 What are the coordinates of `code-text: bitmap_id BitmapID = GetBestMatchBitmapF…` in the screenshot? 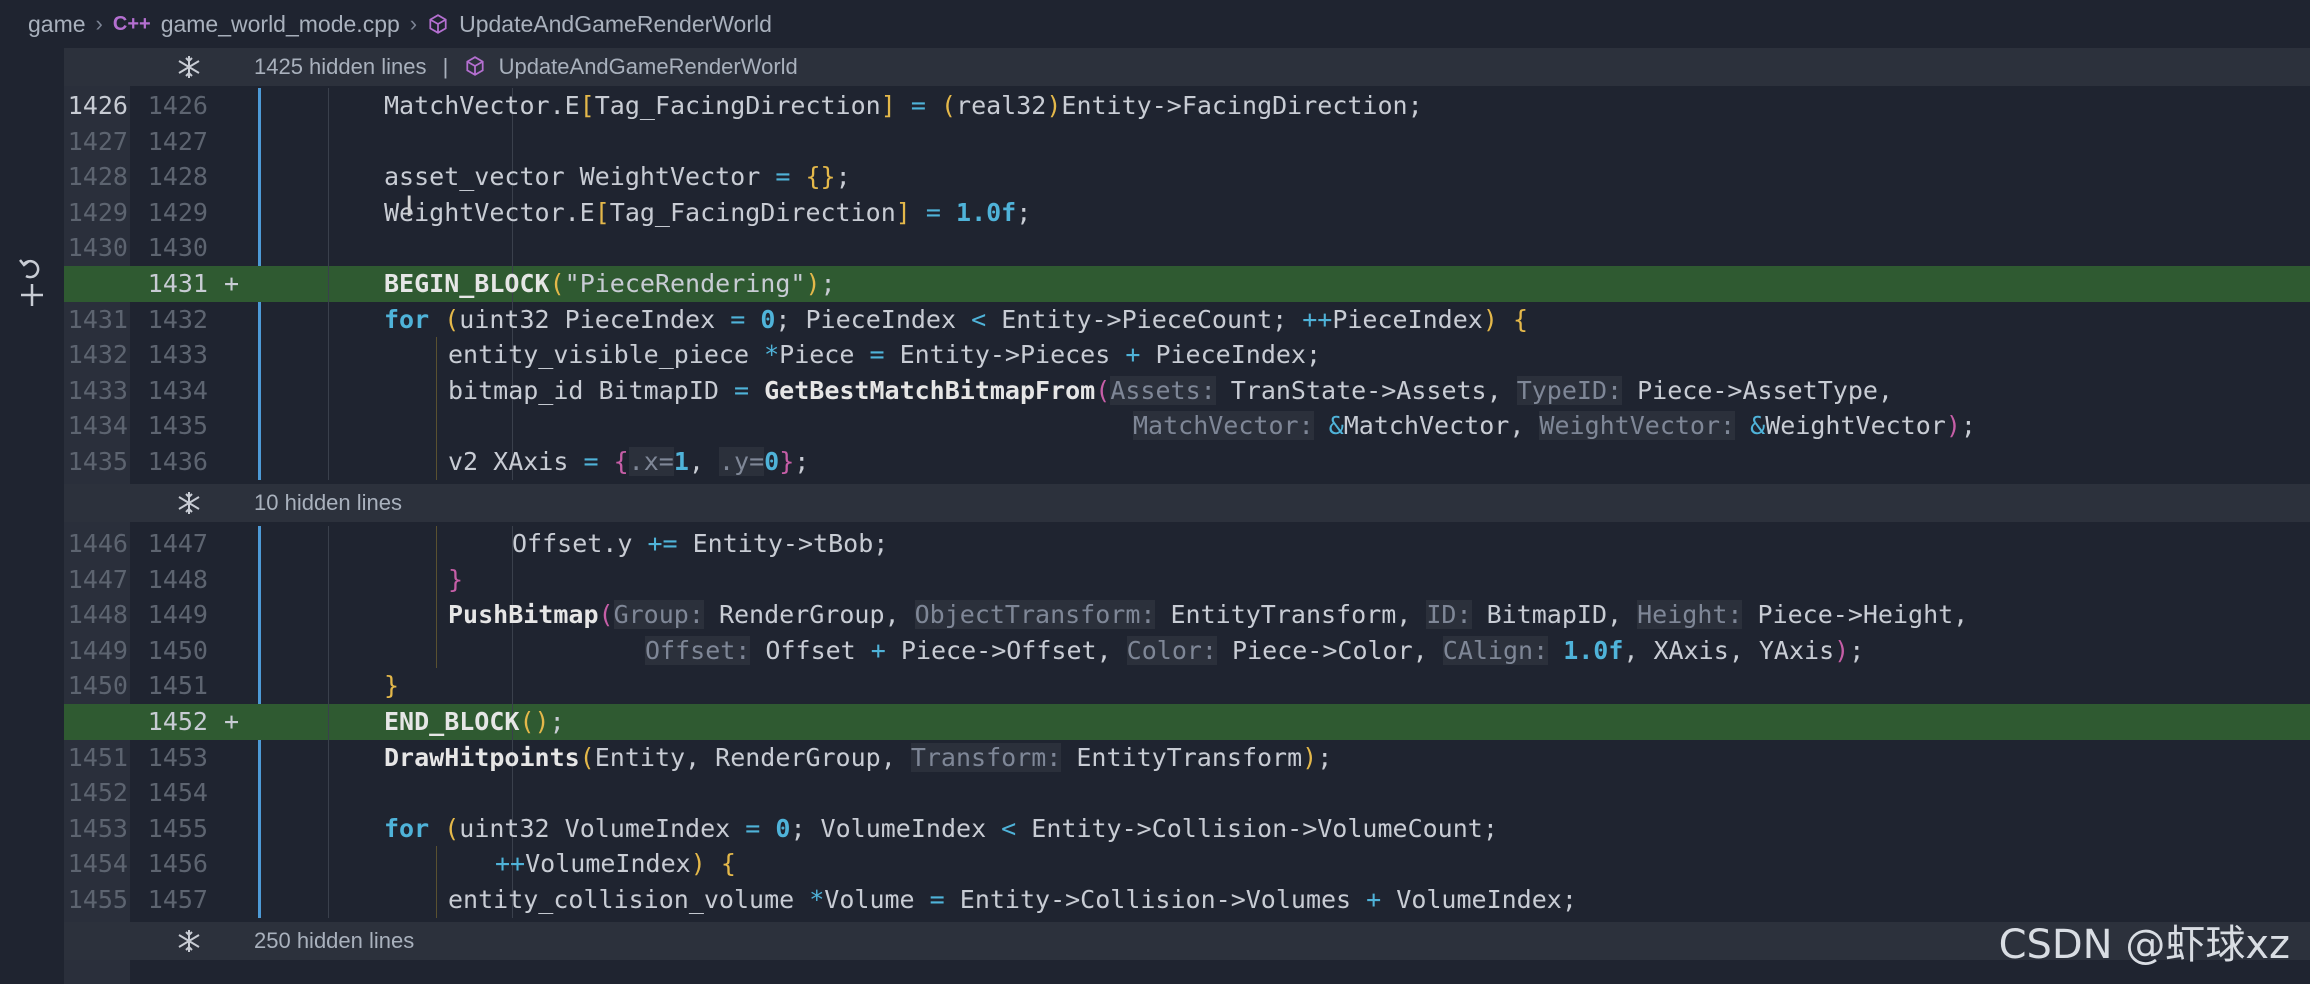 It's located at (1170, 391).